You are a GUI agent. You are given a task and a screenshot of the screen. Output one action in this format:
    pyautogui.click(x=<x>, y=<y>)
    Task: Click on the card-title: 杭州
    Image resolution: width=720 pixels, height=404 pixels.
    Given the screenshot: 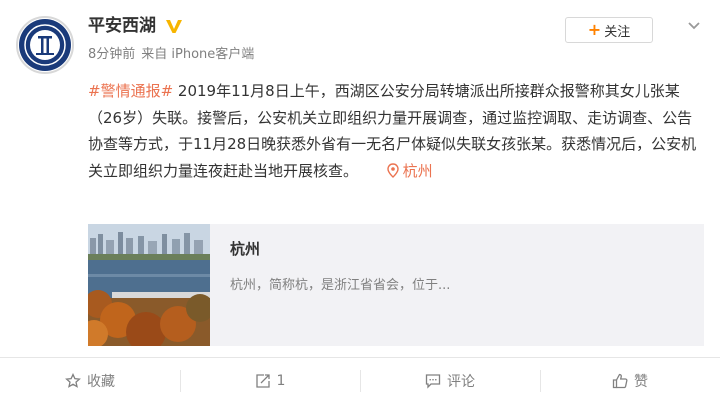 What is the action you would take?
    pyautogui.click(x=245, y=249)
    